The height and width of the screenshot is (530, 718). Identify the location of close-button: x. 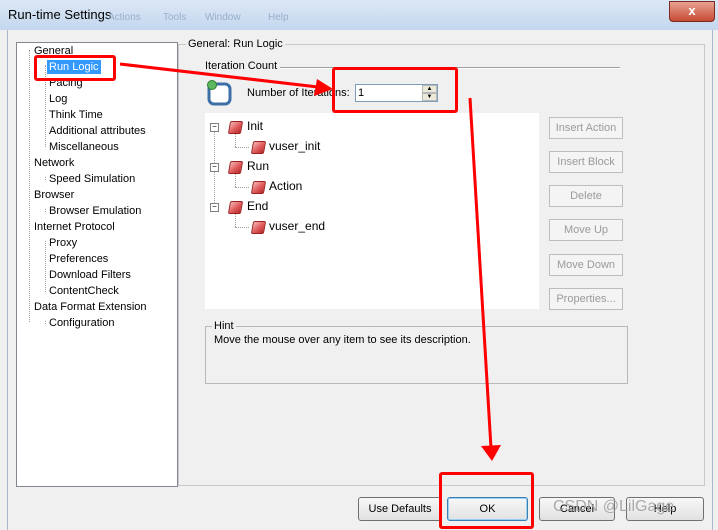
(692, 11).